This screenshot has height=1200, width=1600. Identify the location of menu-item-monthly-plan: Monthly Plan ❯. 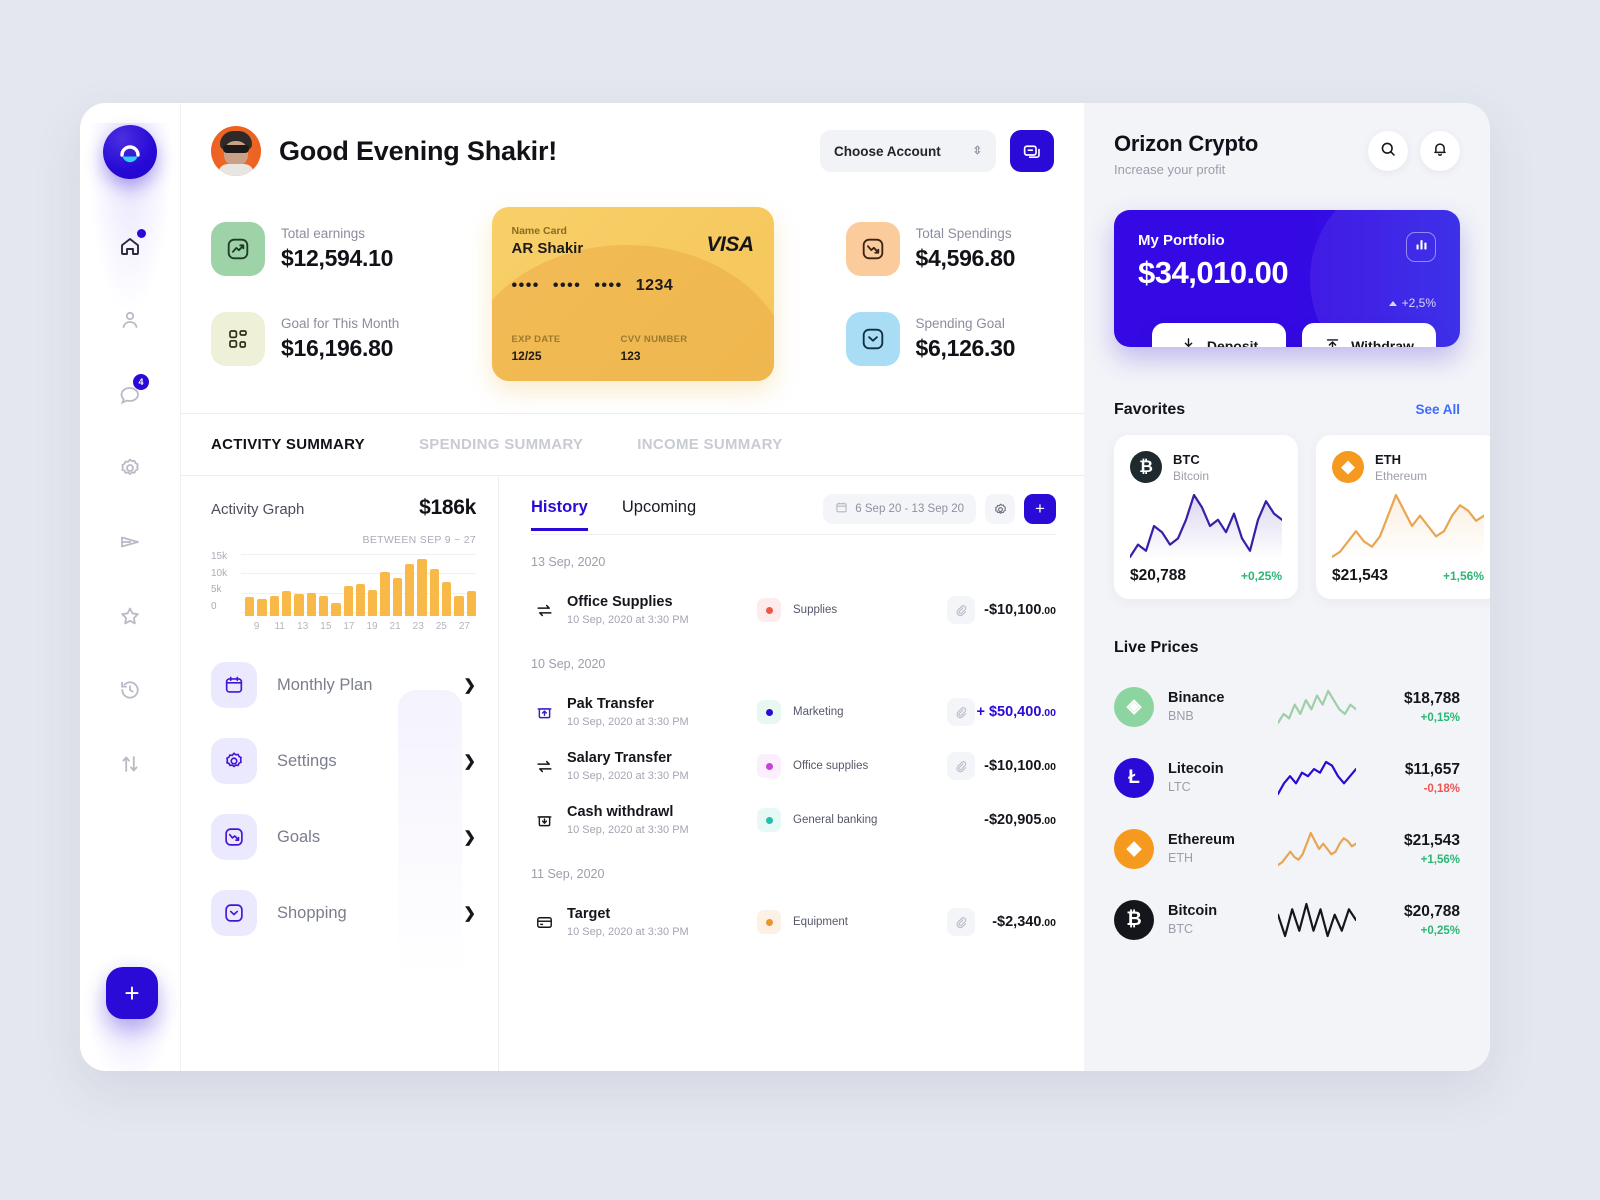
(343, 685).